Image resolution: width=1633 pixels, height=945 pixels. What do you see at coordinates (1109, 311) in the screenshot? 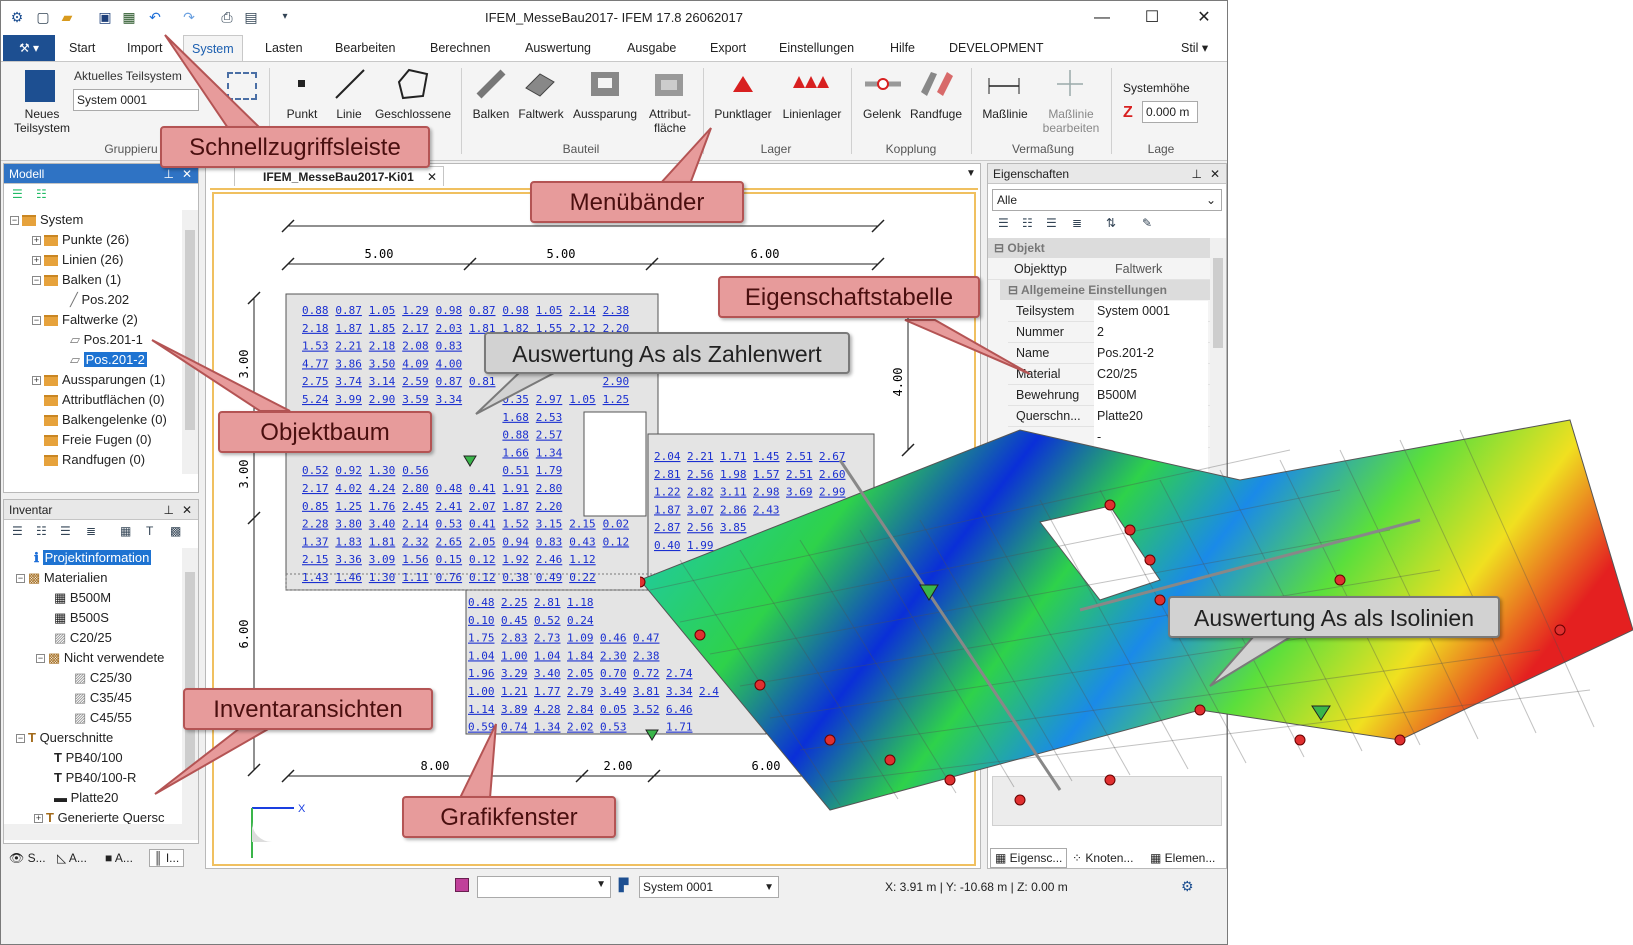
I see `prop-row: Teilsystem System 0001` at bounding box center [1109, 311].